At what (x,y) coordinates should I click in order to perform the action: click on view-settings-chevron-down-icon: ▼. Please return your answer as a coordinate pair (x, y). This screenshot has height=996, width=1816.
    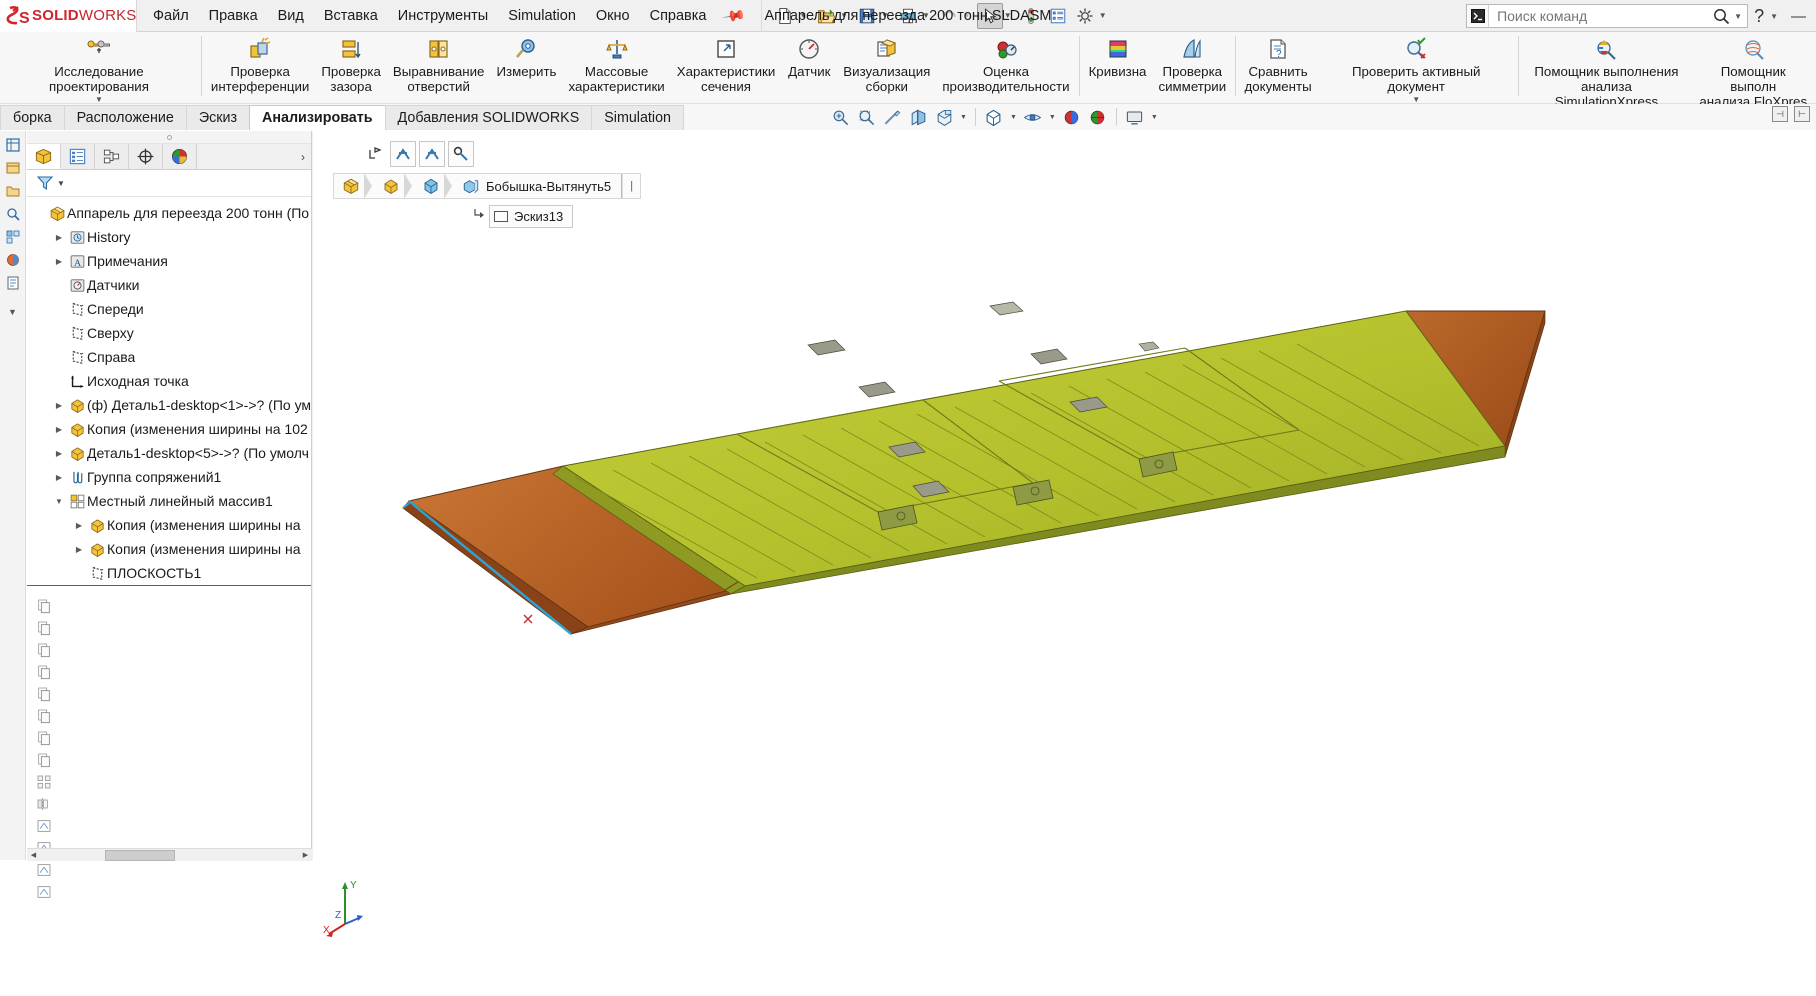
    Looking at the image, I should click on (1154, 117).